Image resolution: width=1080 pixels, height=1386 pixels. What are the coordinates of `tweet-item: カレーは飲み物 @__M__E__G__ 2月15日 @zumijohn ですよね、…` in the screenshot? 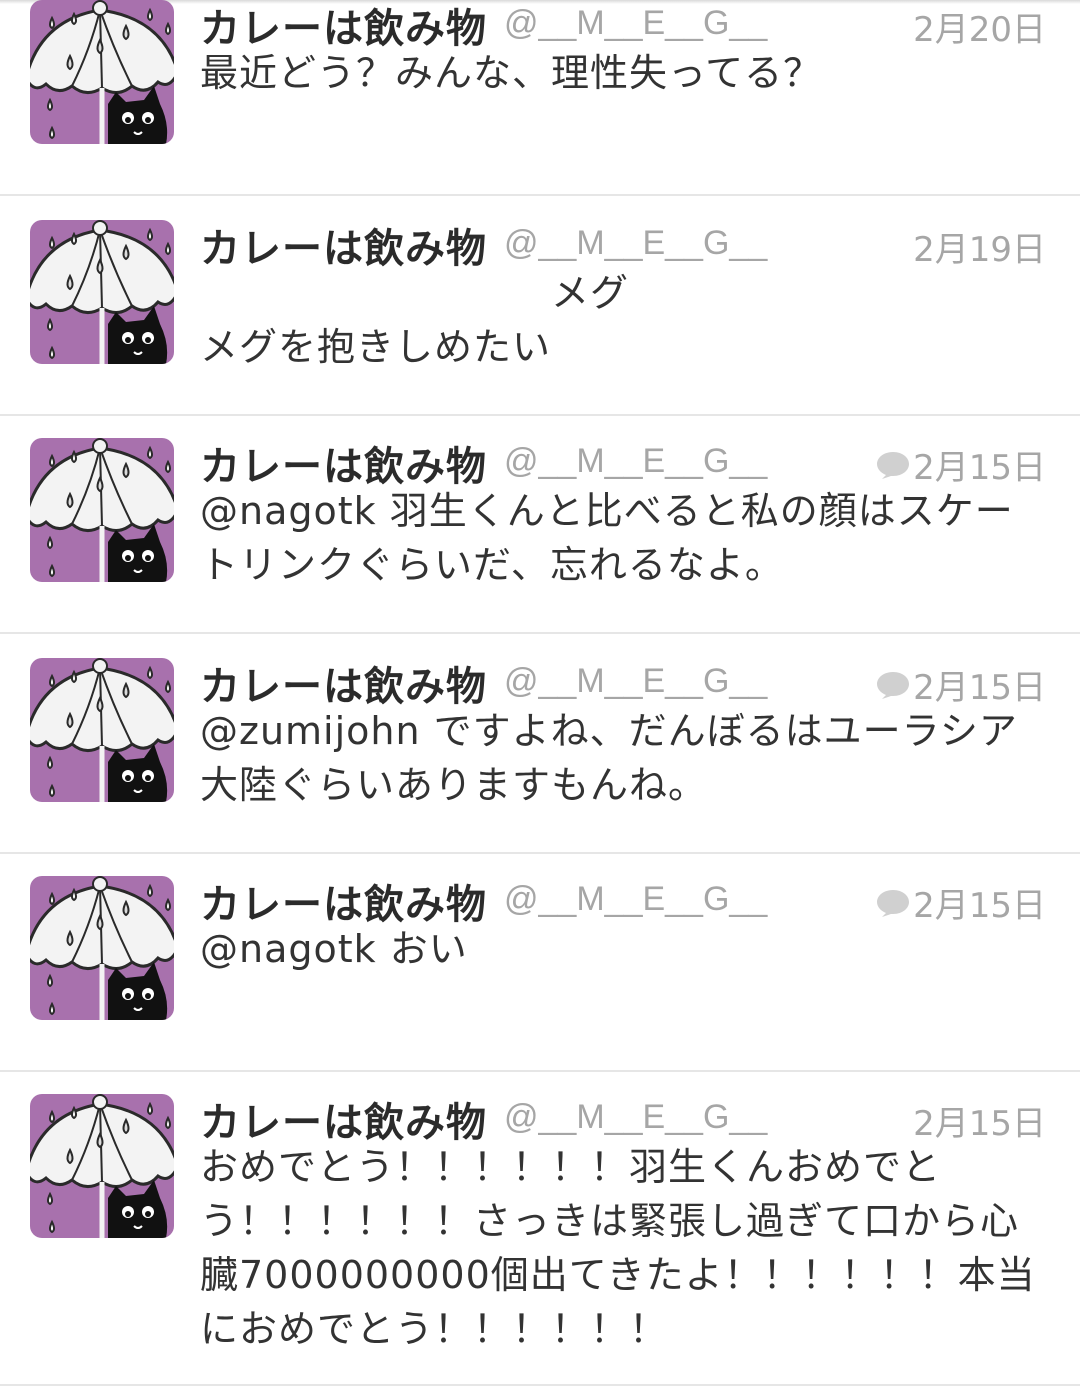 It's located at (540, 752).